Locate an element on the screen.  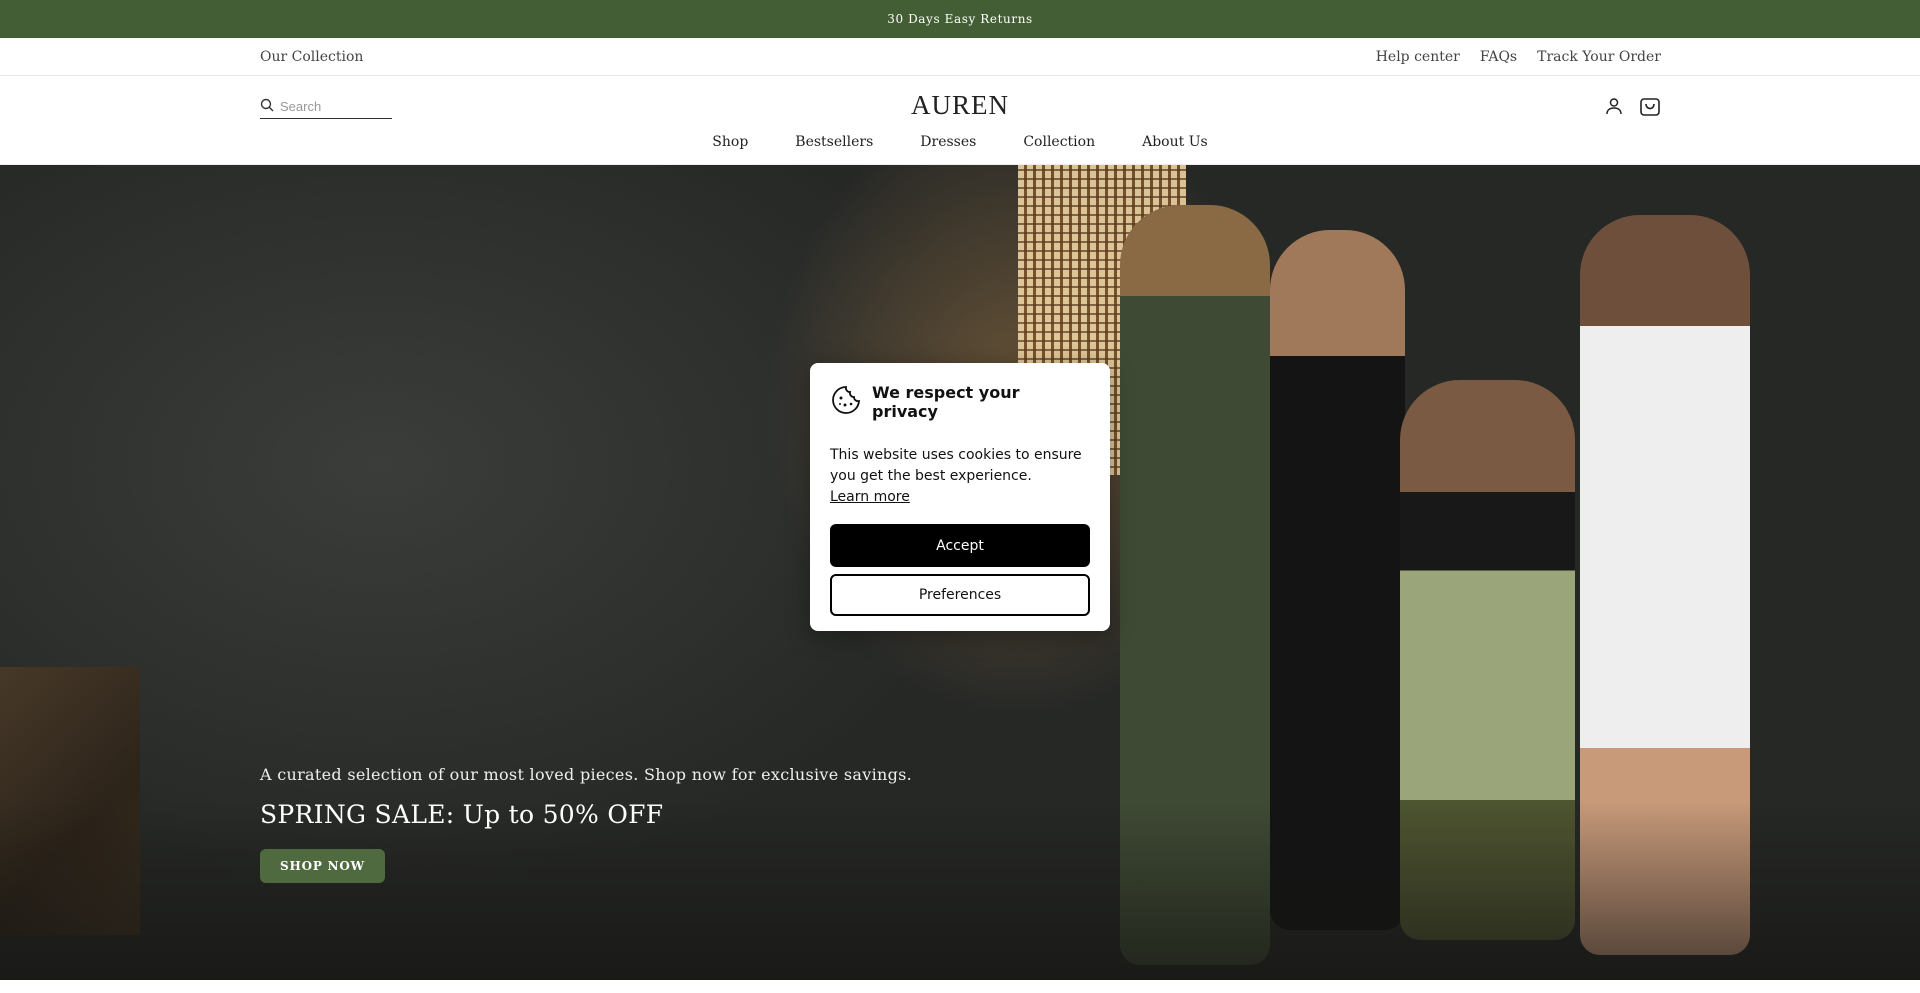
nav-about-us: About Us is located at coordinates (1175, 142).